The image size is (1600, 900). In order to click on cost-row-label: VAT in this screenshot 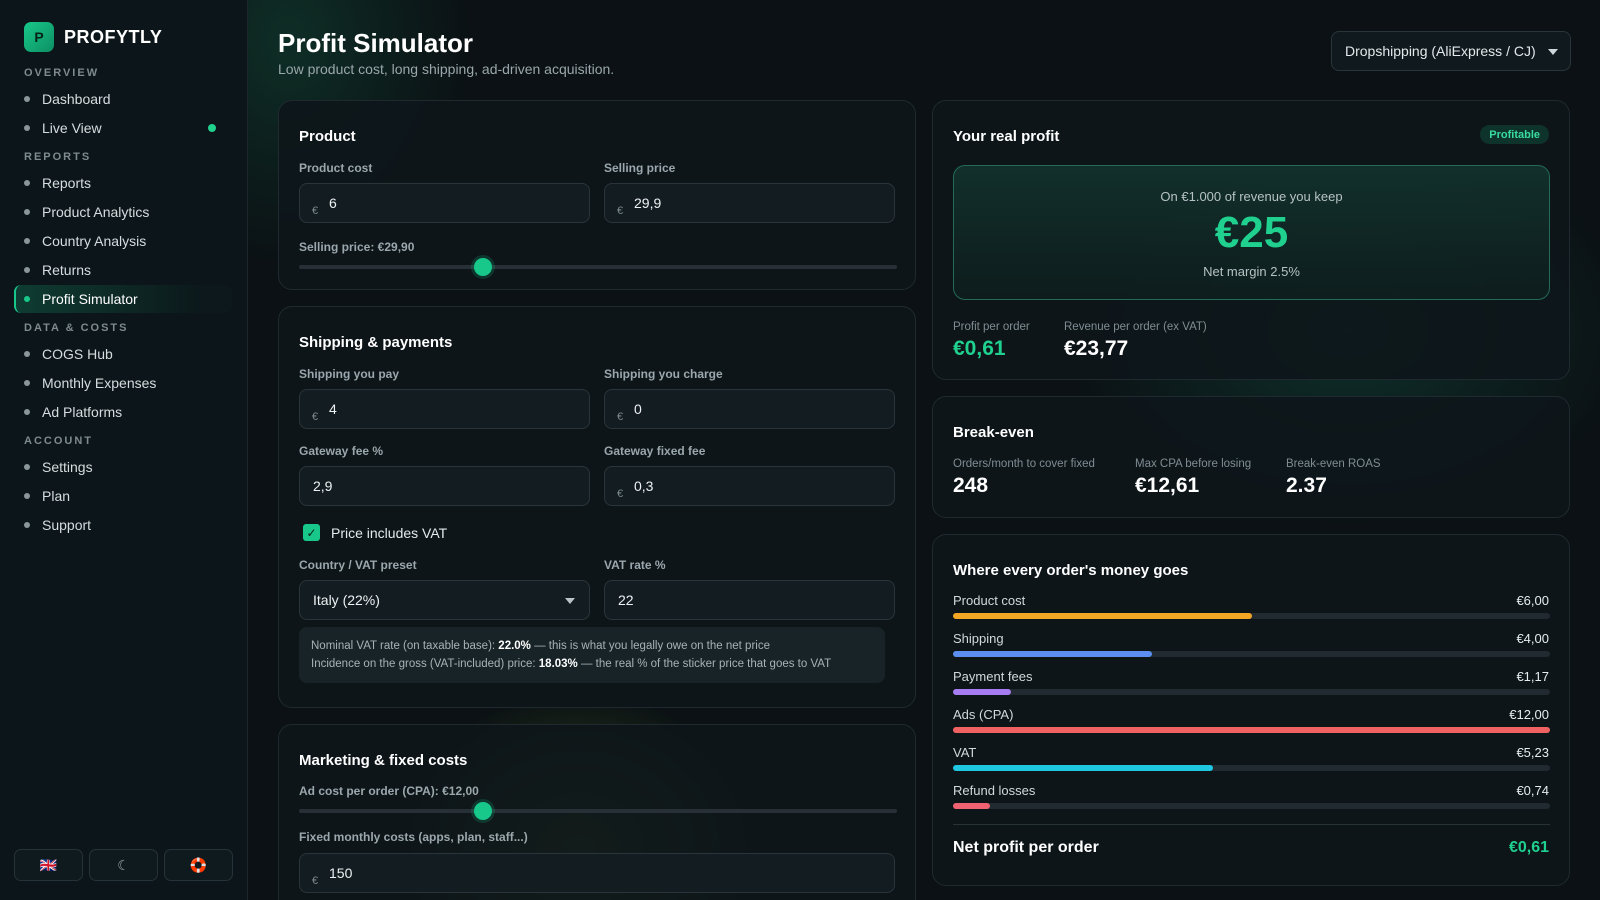, I will do `click(965, 752)`.